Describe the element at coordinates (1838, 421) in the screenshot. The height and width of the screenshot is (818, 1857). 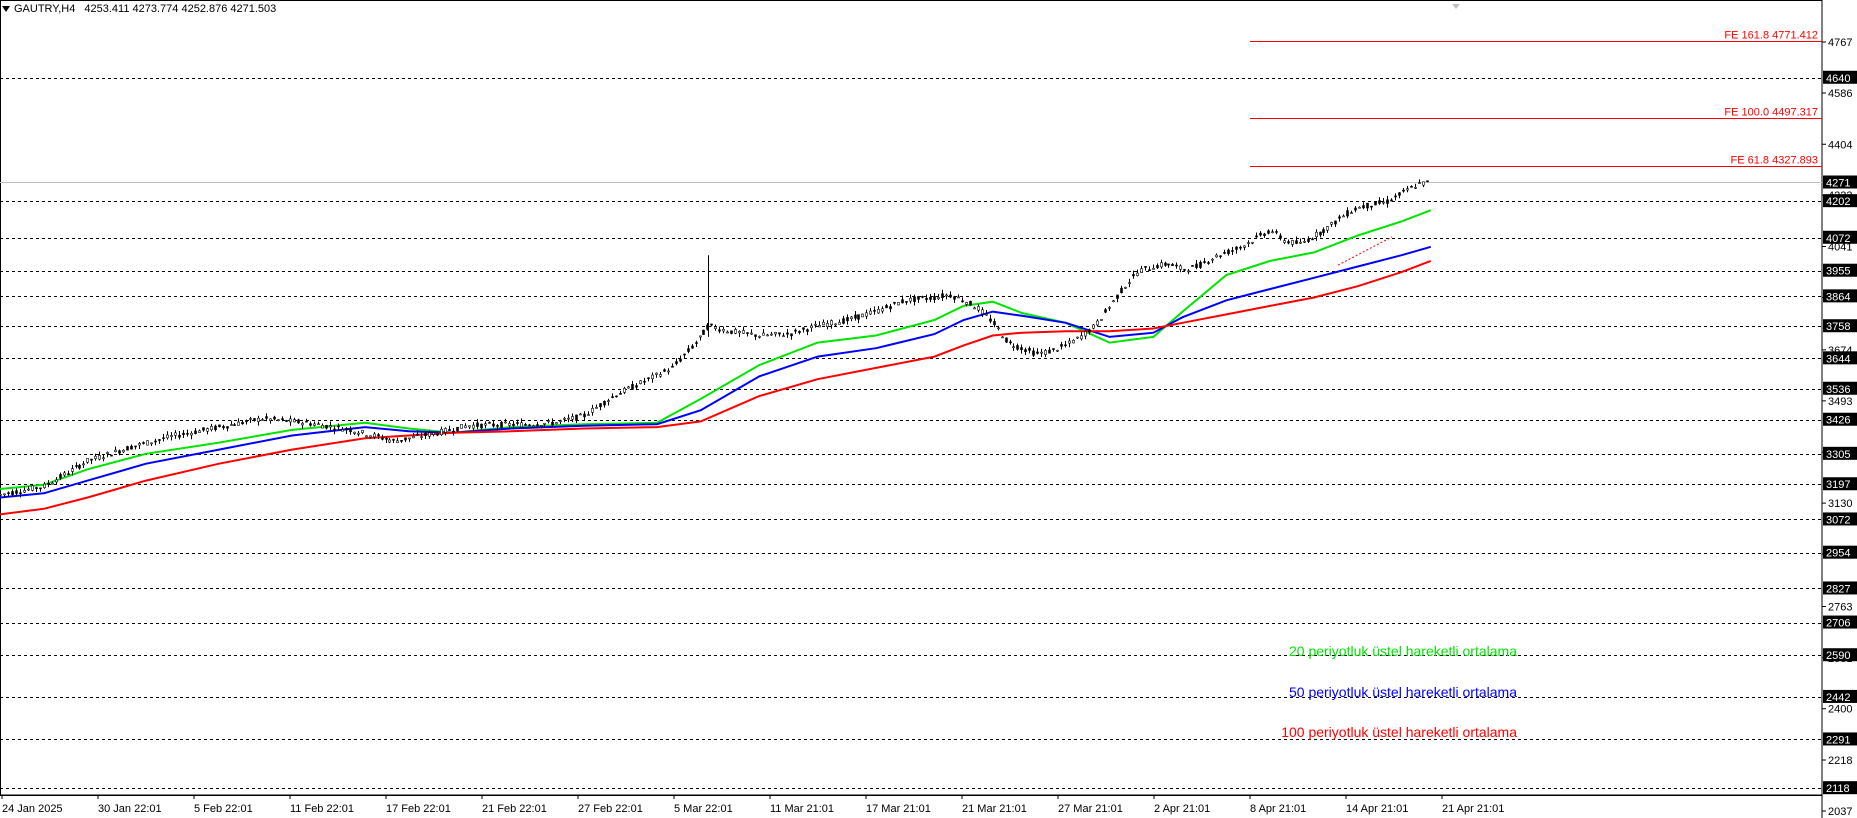
I see `level-price-label: 3426` at that location.